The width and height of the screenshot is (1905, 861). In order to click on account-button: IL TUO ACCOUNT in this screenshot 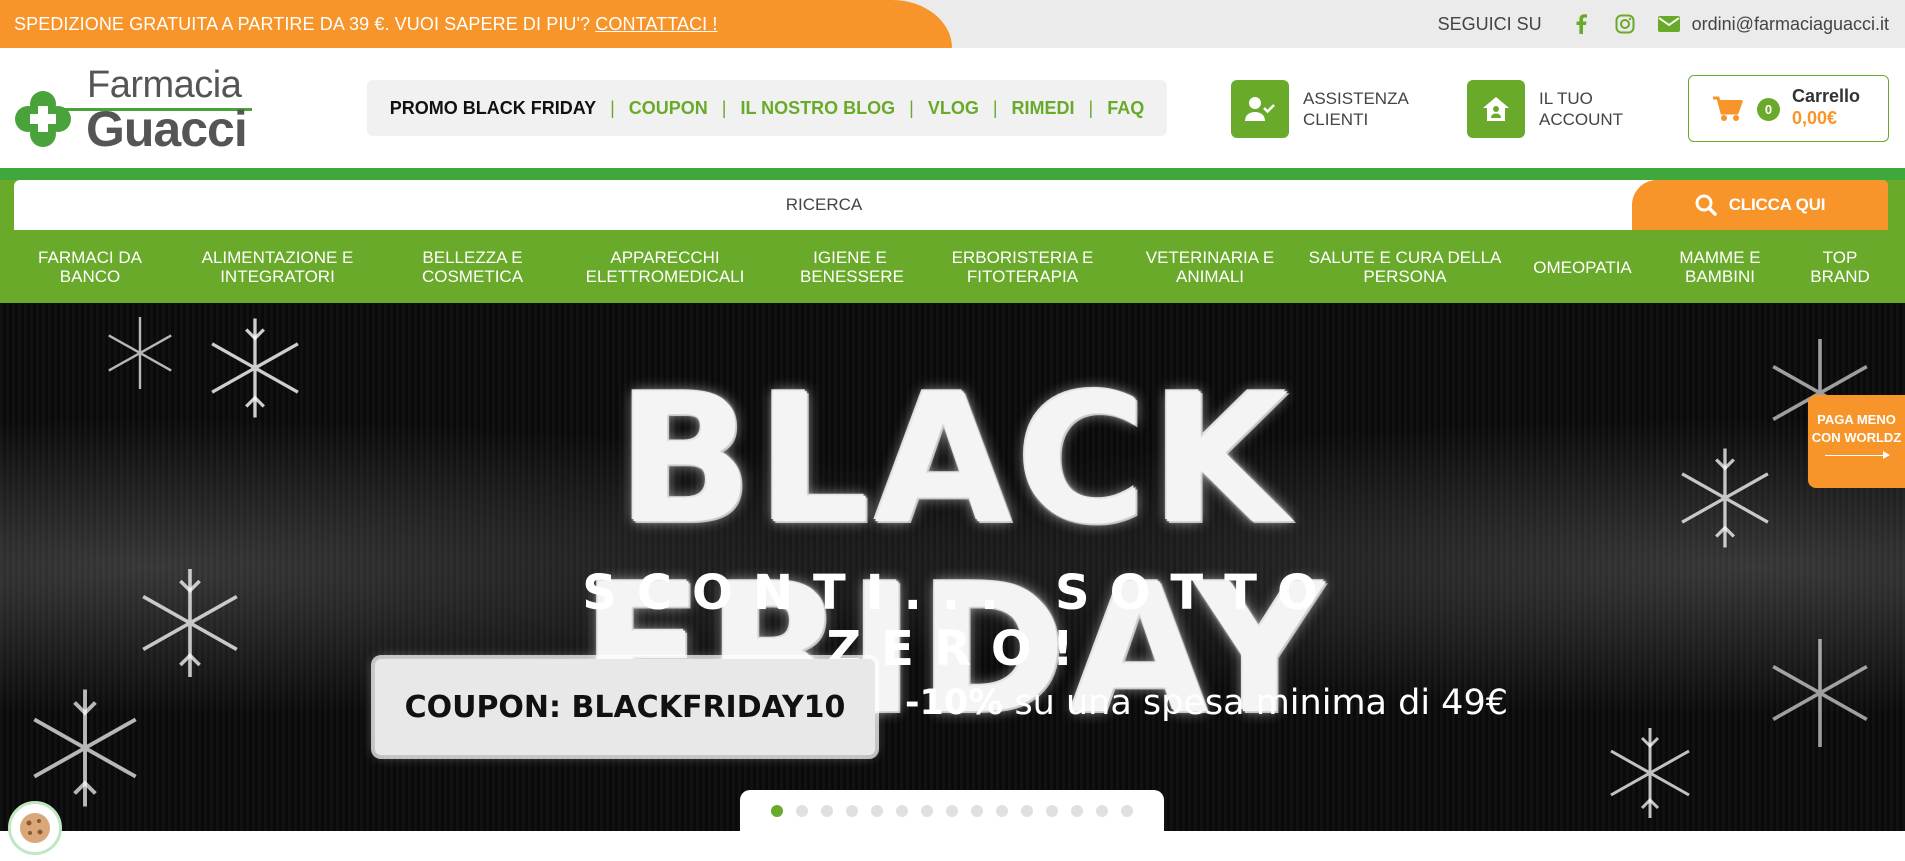, I will do `click(1545, 109)`.